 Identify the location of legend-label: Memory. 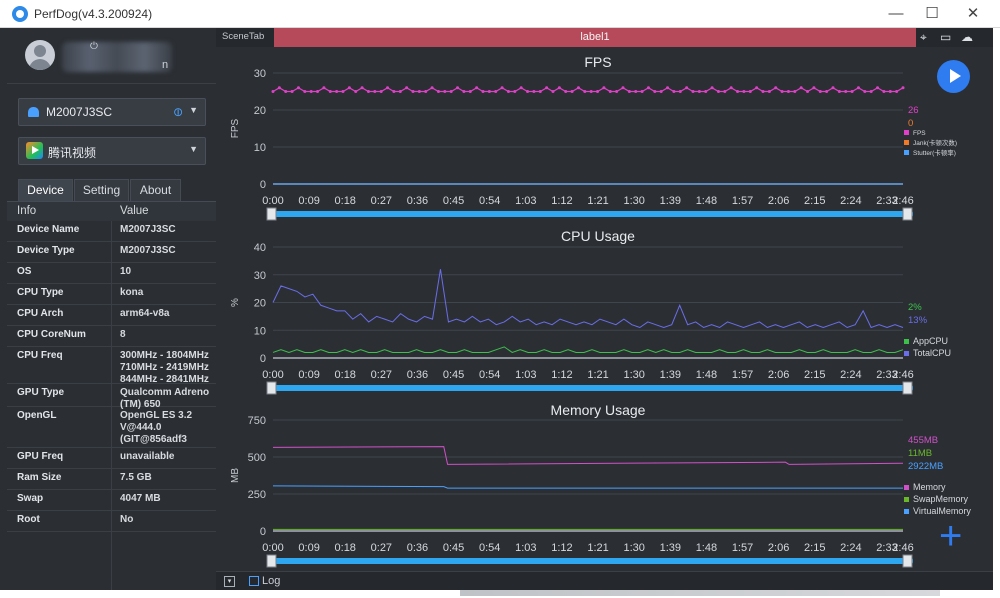
(929, 487).